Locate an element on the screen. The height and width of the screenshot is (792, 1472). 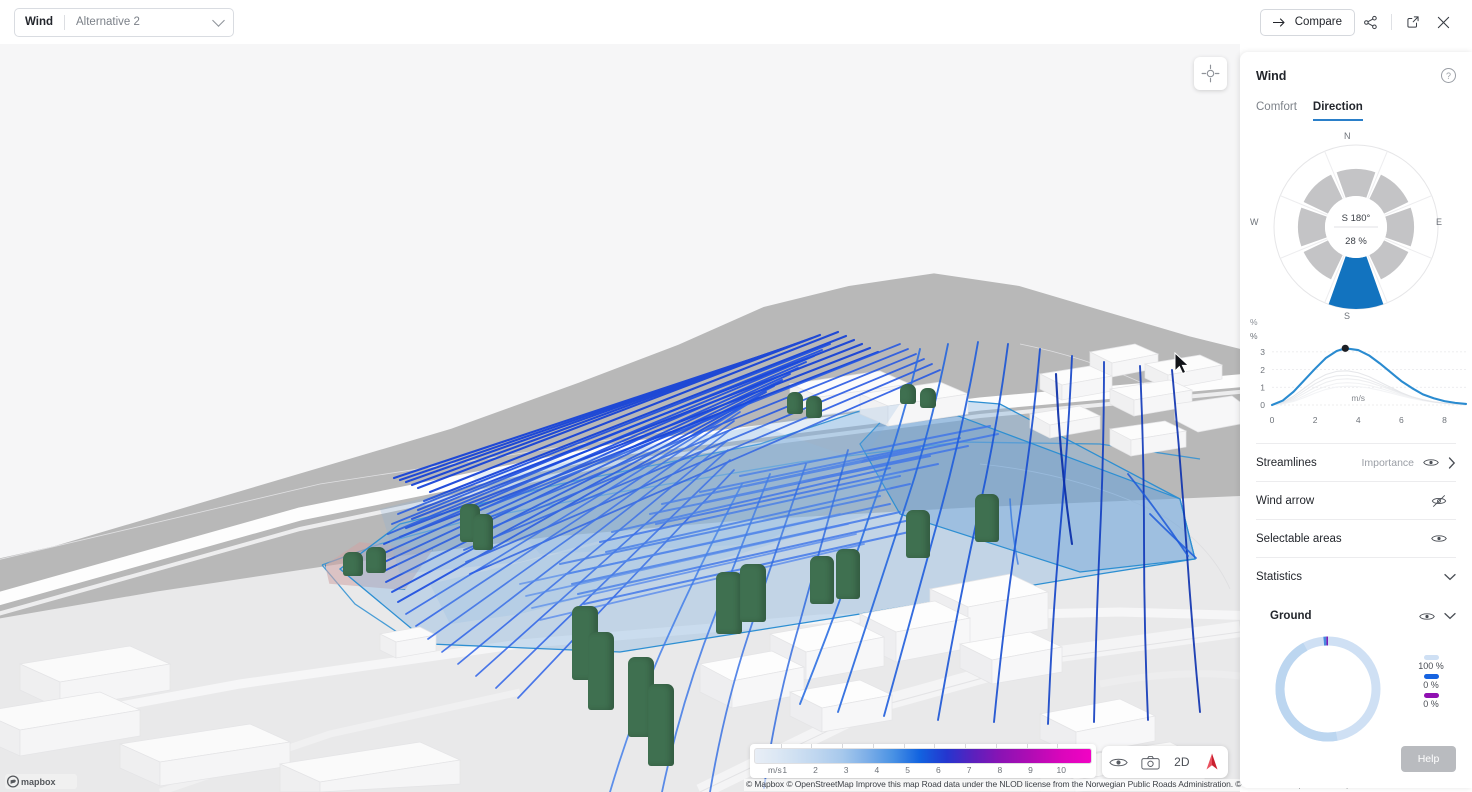
wind-rose-direction-value: S 180° is located at coordinates (1356, 218).